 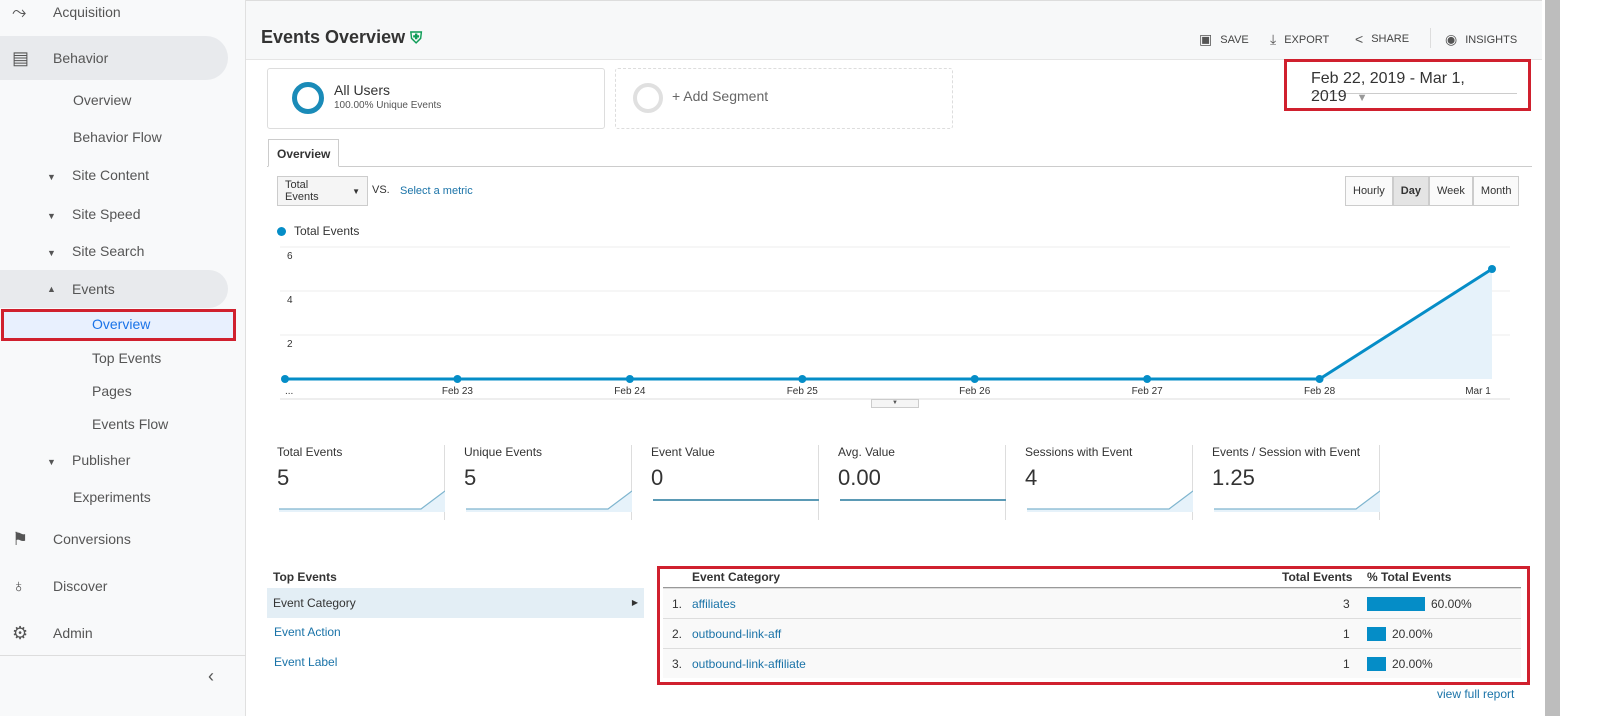 What do you see at coordinates (894, 30) in the screenshot?
I see `report-header` at bounding box center [894, 30].